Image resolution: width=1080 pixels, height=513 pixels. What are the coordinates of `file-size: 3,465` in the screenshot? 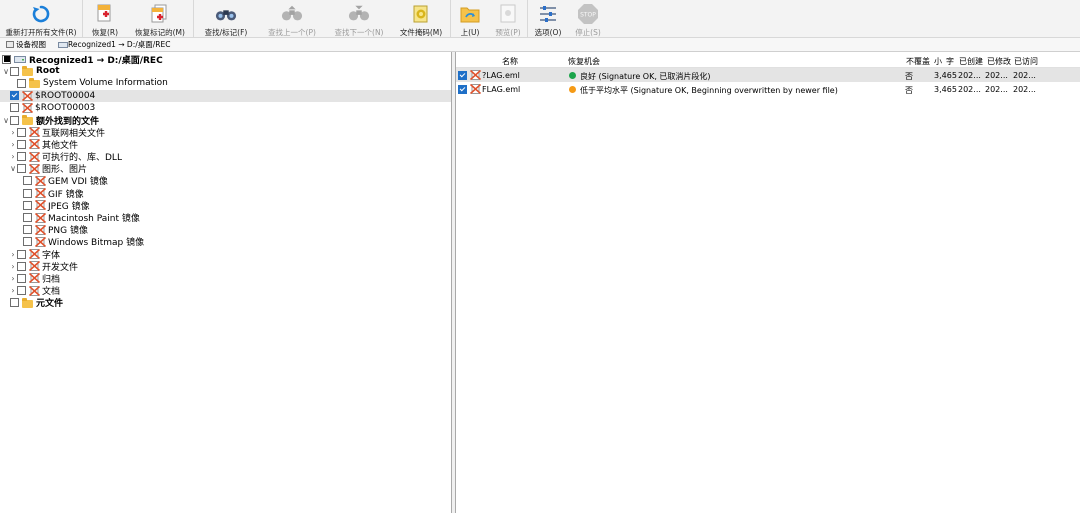 It's located at (945, 89).